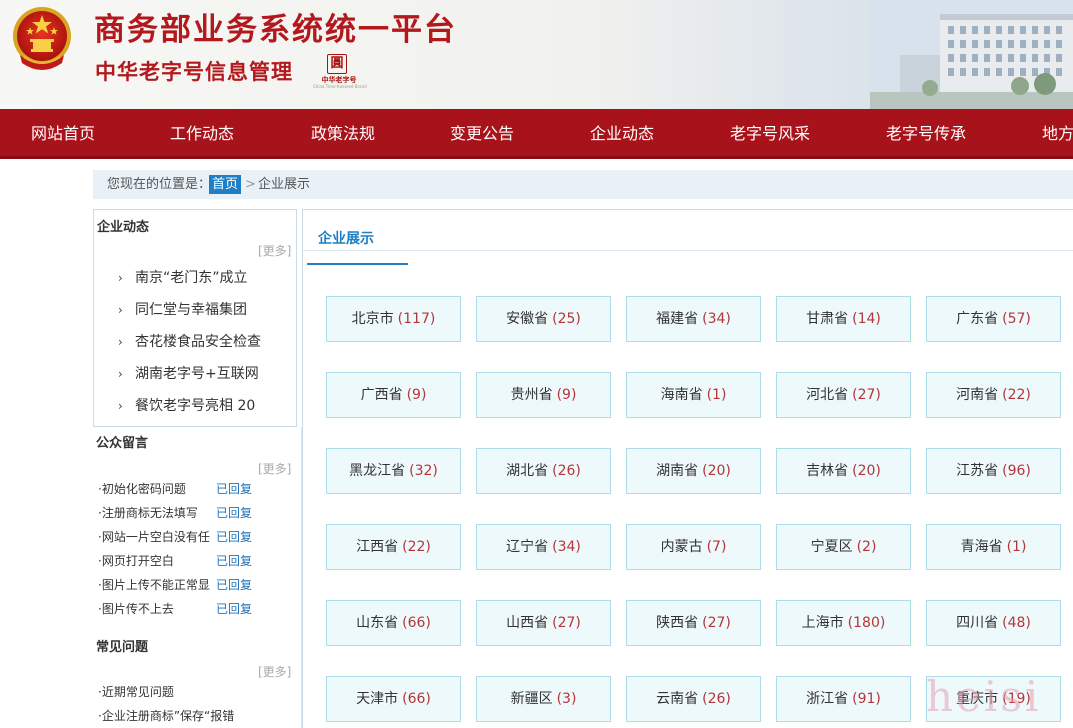 Image resolution: width=1073 pixels, height=728 pixels. I want to click on province-count: (25), so click(566, 319).